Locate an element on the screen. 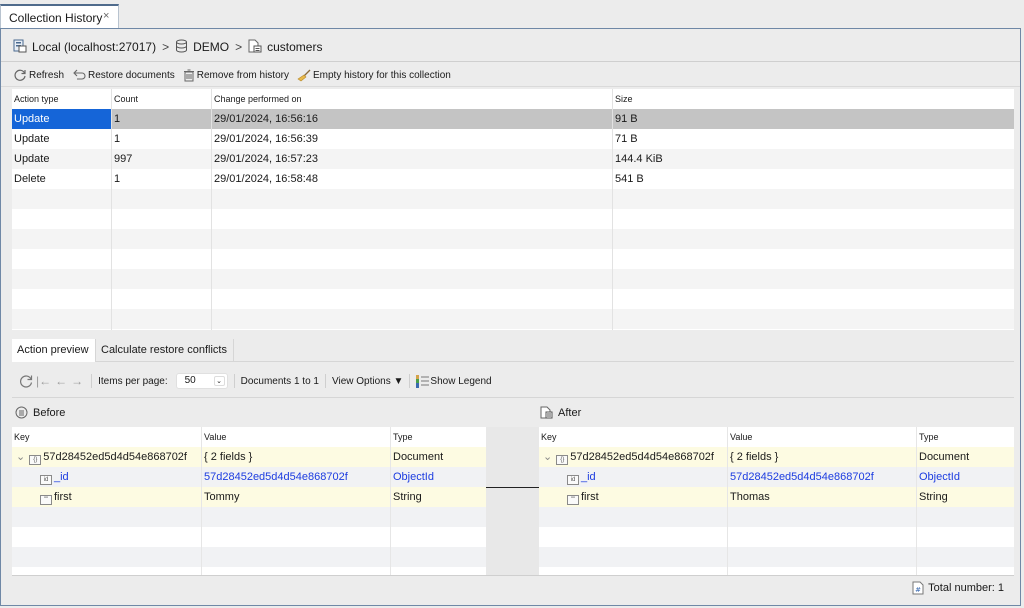 Image resolution: width=1024 pixels, height=608 pixels. show-legend-button: Show Legend is located at coordinates (454, 381).